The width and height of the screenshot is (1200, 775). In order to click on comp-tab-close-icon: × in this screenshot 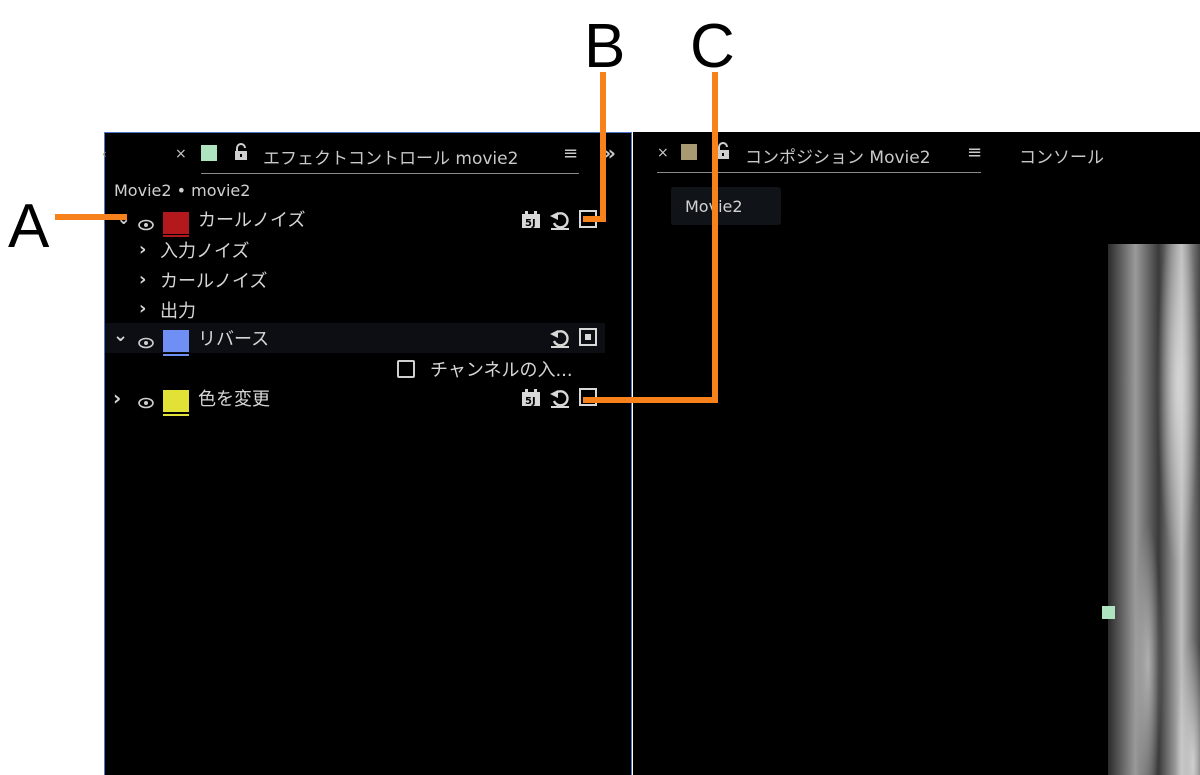, I will do `click(663, 153)`.